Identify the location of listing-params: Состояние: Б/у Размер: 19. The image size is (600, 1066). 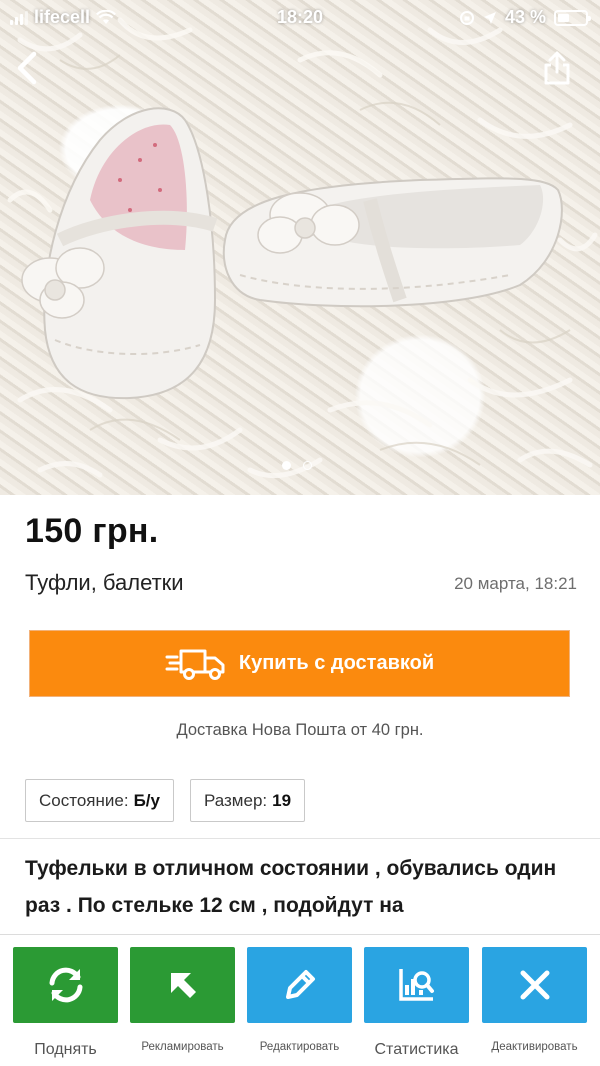
(165, 800).